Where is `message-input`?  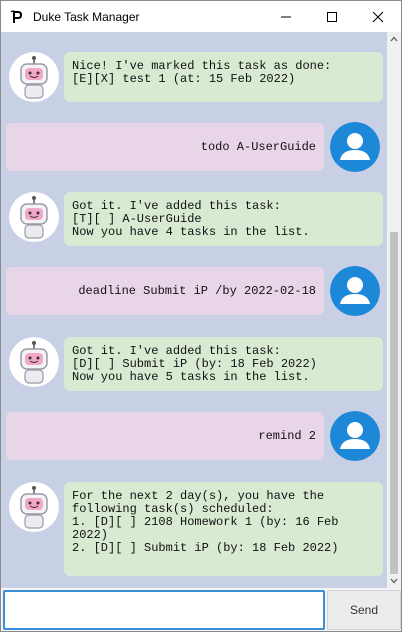
message-input is located at coordinates (164, 610).